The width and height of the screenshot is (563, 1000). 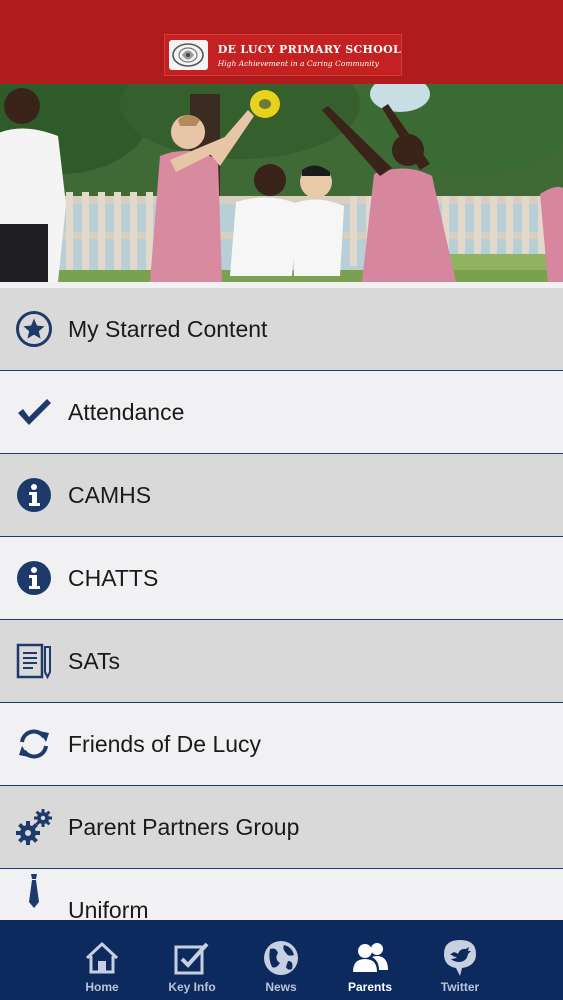 What do you see at coordinates (126, 411) in the screenshot?
I see `menu-item-label: Attendance` at bounding box center [126, 411].